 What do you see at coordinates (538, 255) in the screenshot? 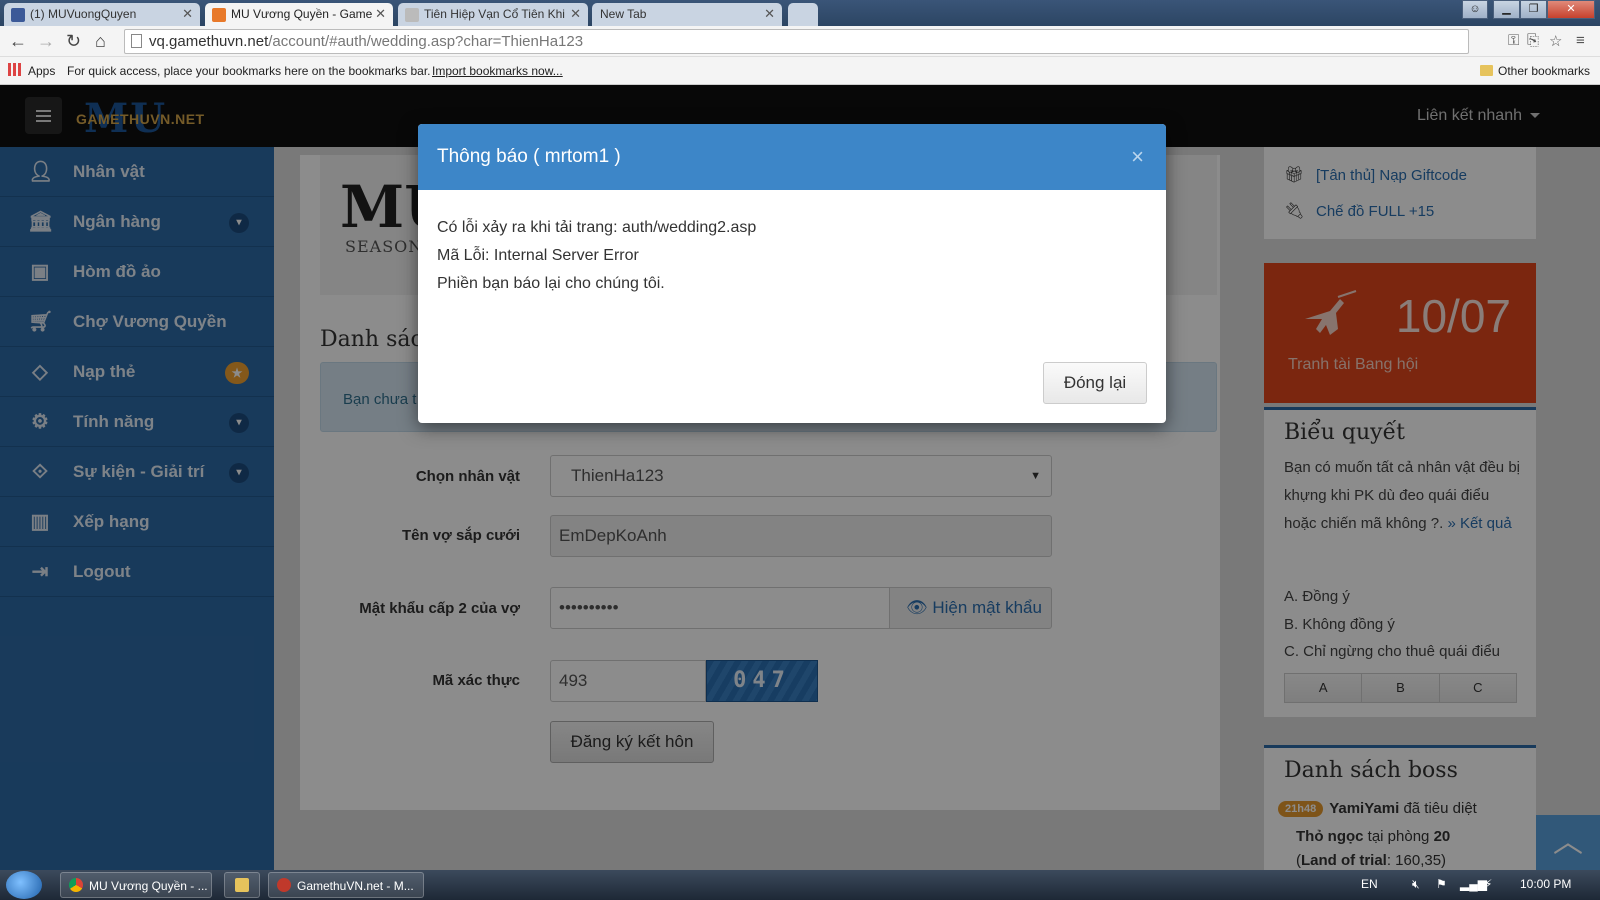
I see `error-code-line: Mã Lỗi: Internal Server Error` at bounding box center [538, 255].